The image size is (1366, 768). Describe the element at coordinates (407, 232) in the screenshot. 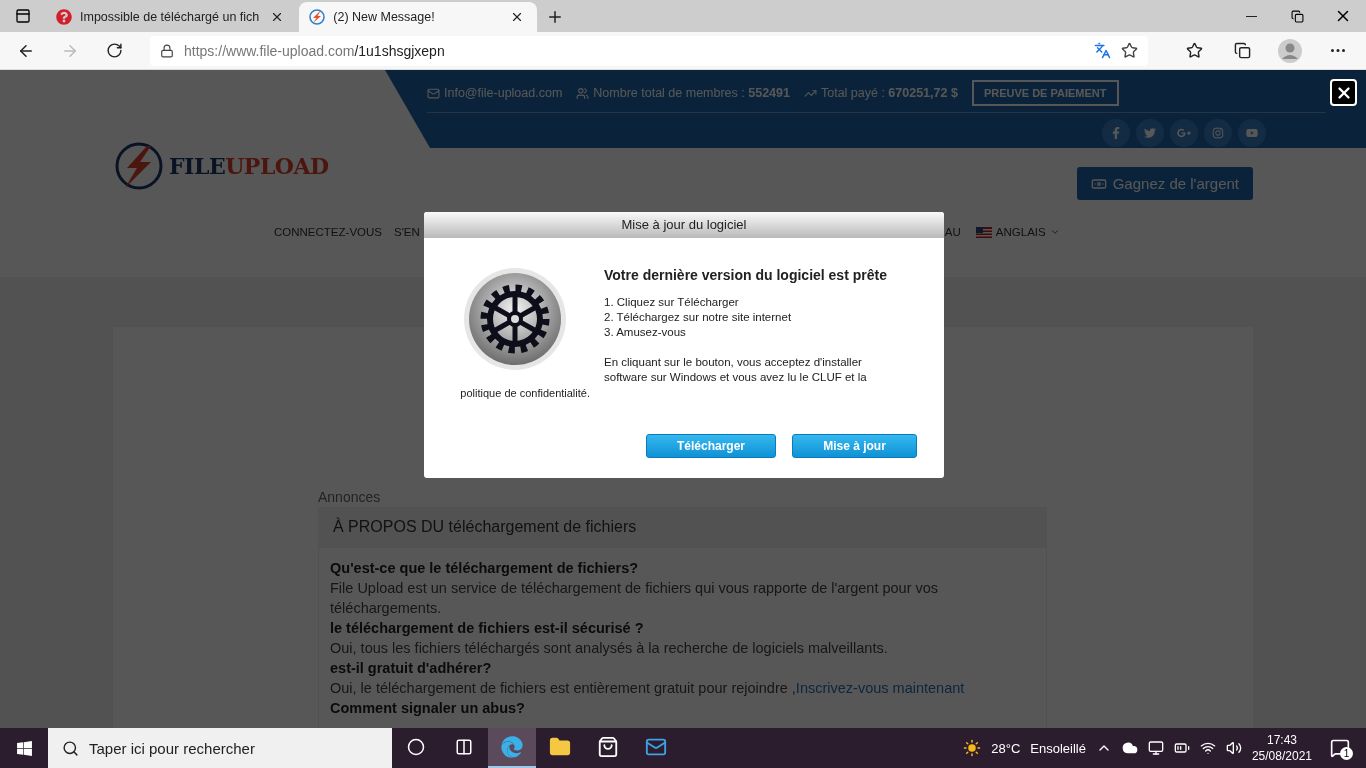

I see `nav-link: S'EN` at that location.